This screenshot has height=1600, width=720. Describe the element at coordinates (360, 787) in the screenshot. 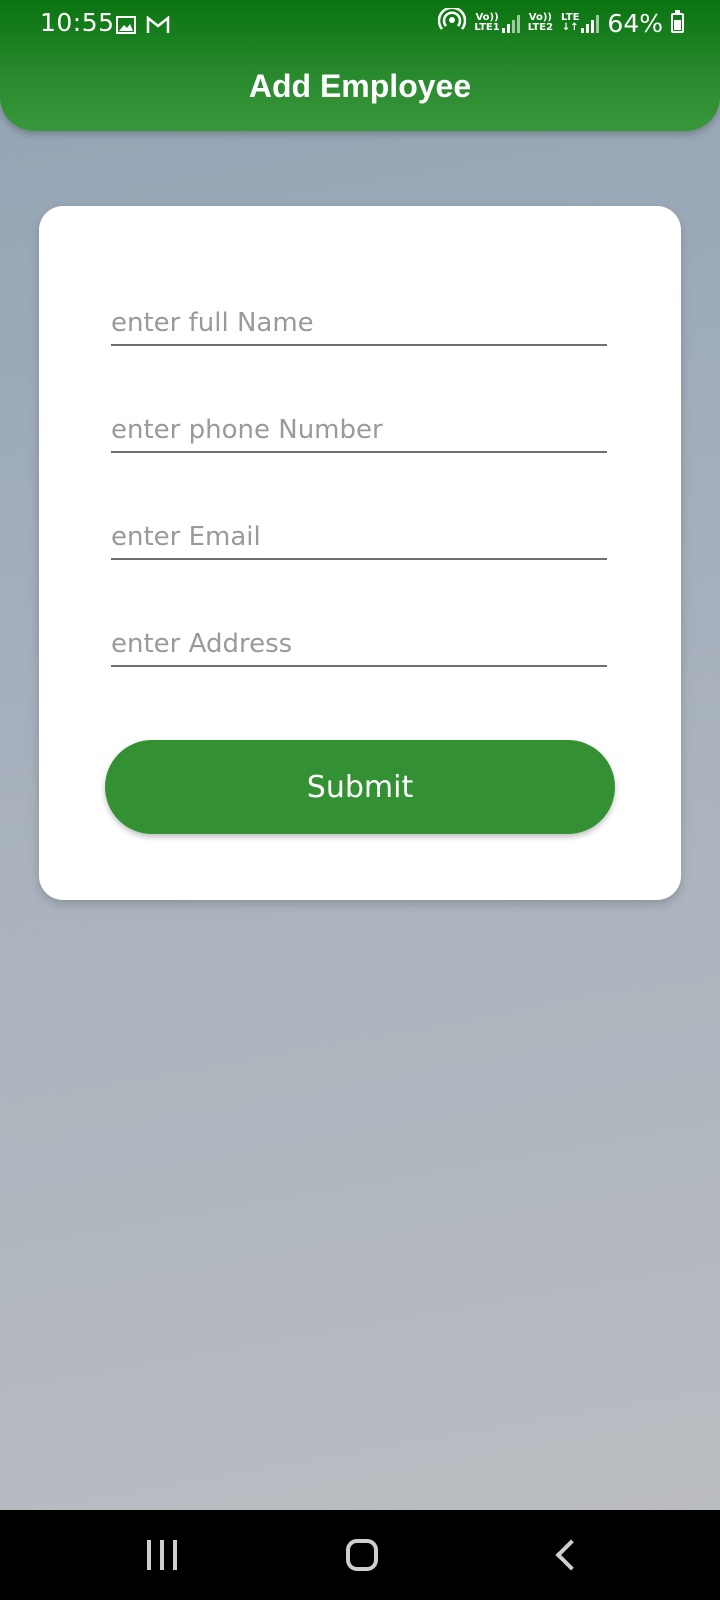

I see `submit-button: Submit` at that location.